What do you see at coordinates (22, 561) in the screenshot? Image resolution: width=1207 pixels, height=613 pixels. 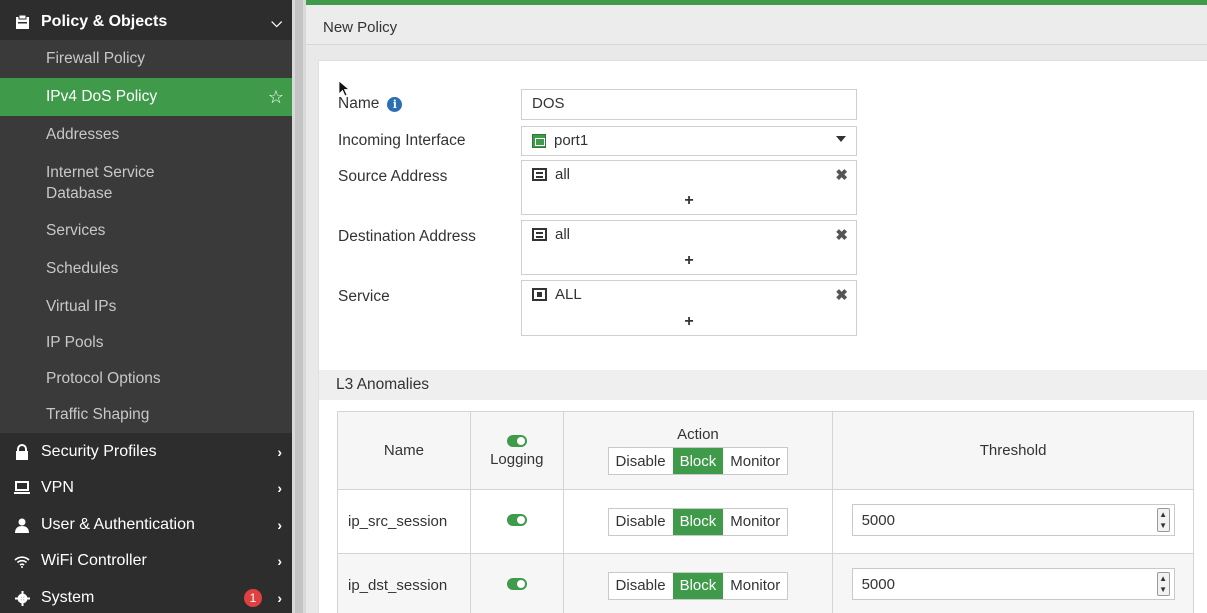 I see `wifi-icon` at bounding box center [22, 561].